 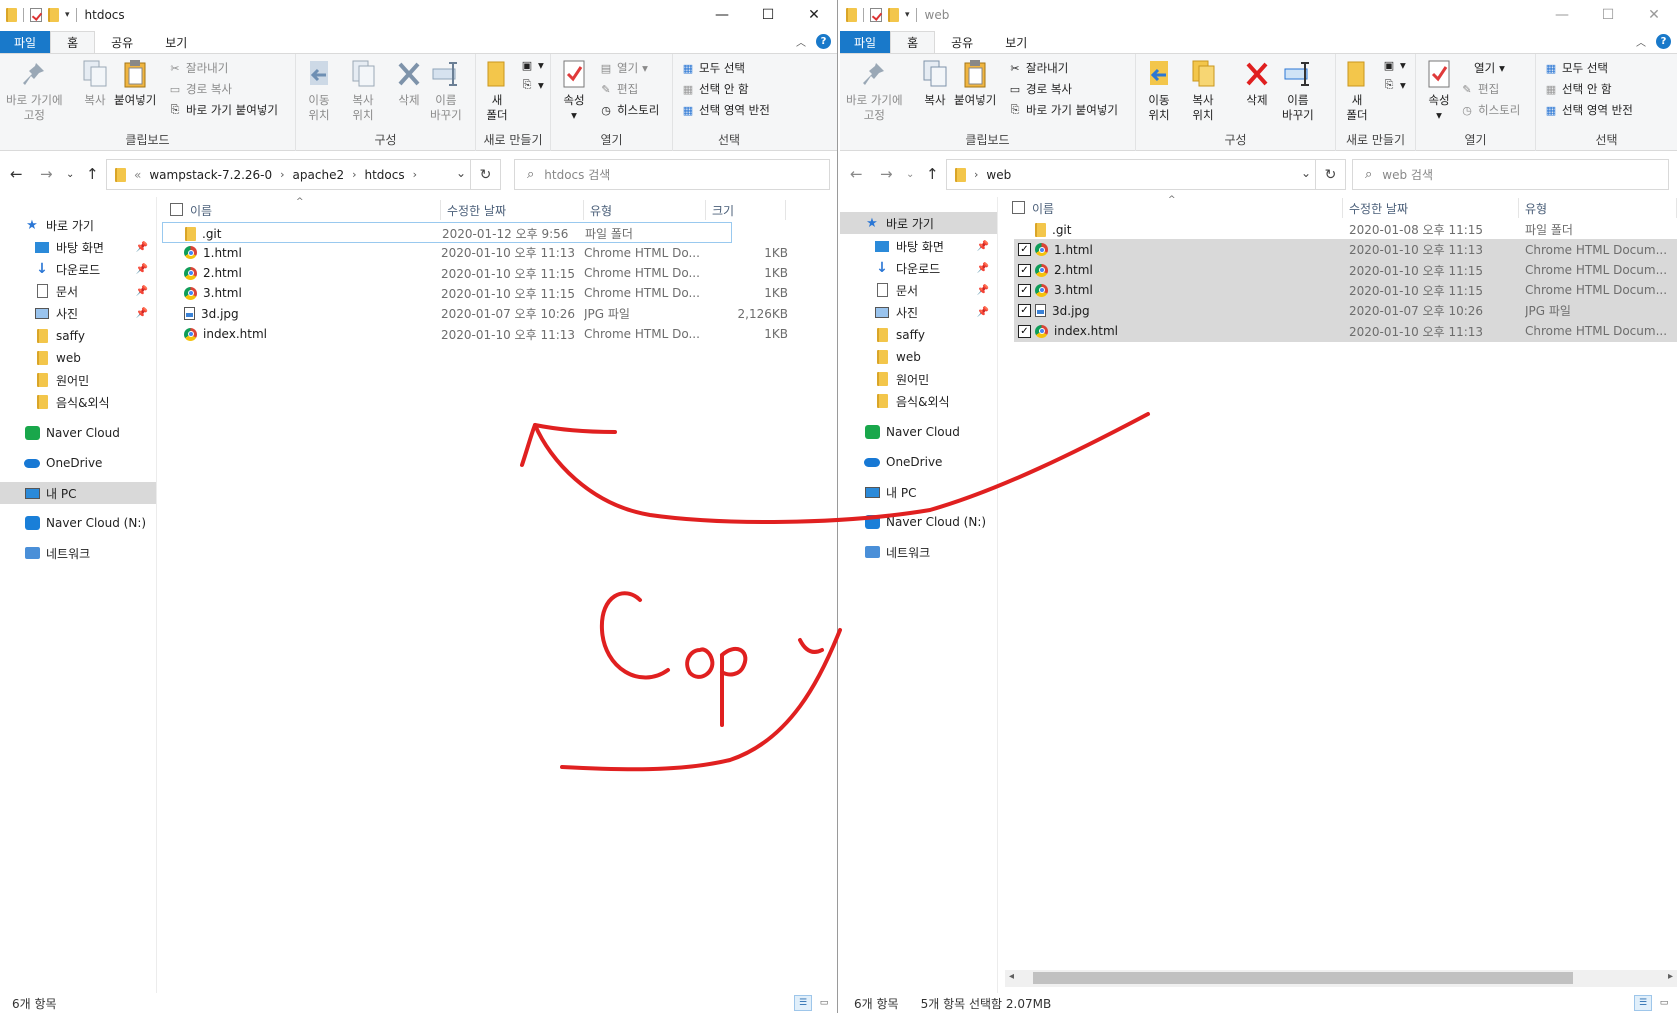 I want to click on file-row: ✓ 3d.jpg 2020-01-07 오후 10:26 JPG 파일, so click(x=1345, y=311).